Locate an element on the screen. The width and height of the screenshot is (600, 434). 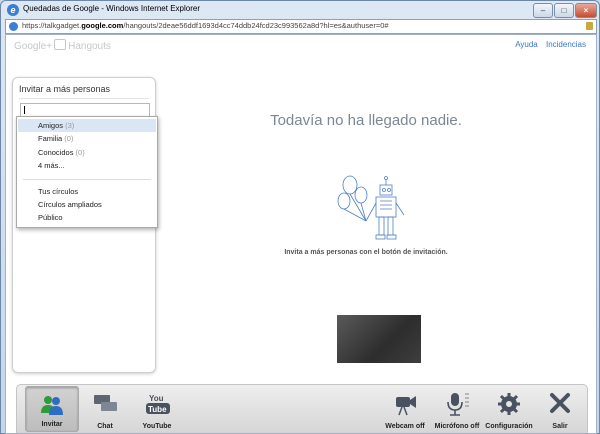
dropdown-item-public: Público is located at coordinates (87, 217).